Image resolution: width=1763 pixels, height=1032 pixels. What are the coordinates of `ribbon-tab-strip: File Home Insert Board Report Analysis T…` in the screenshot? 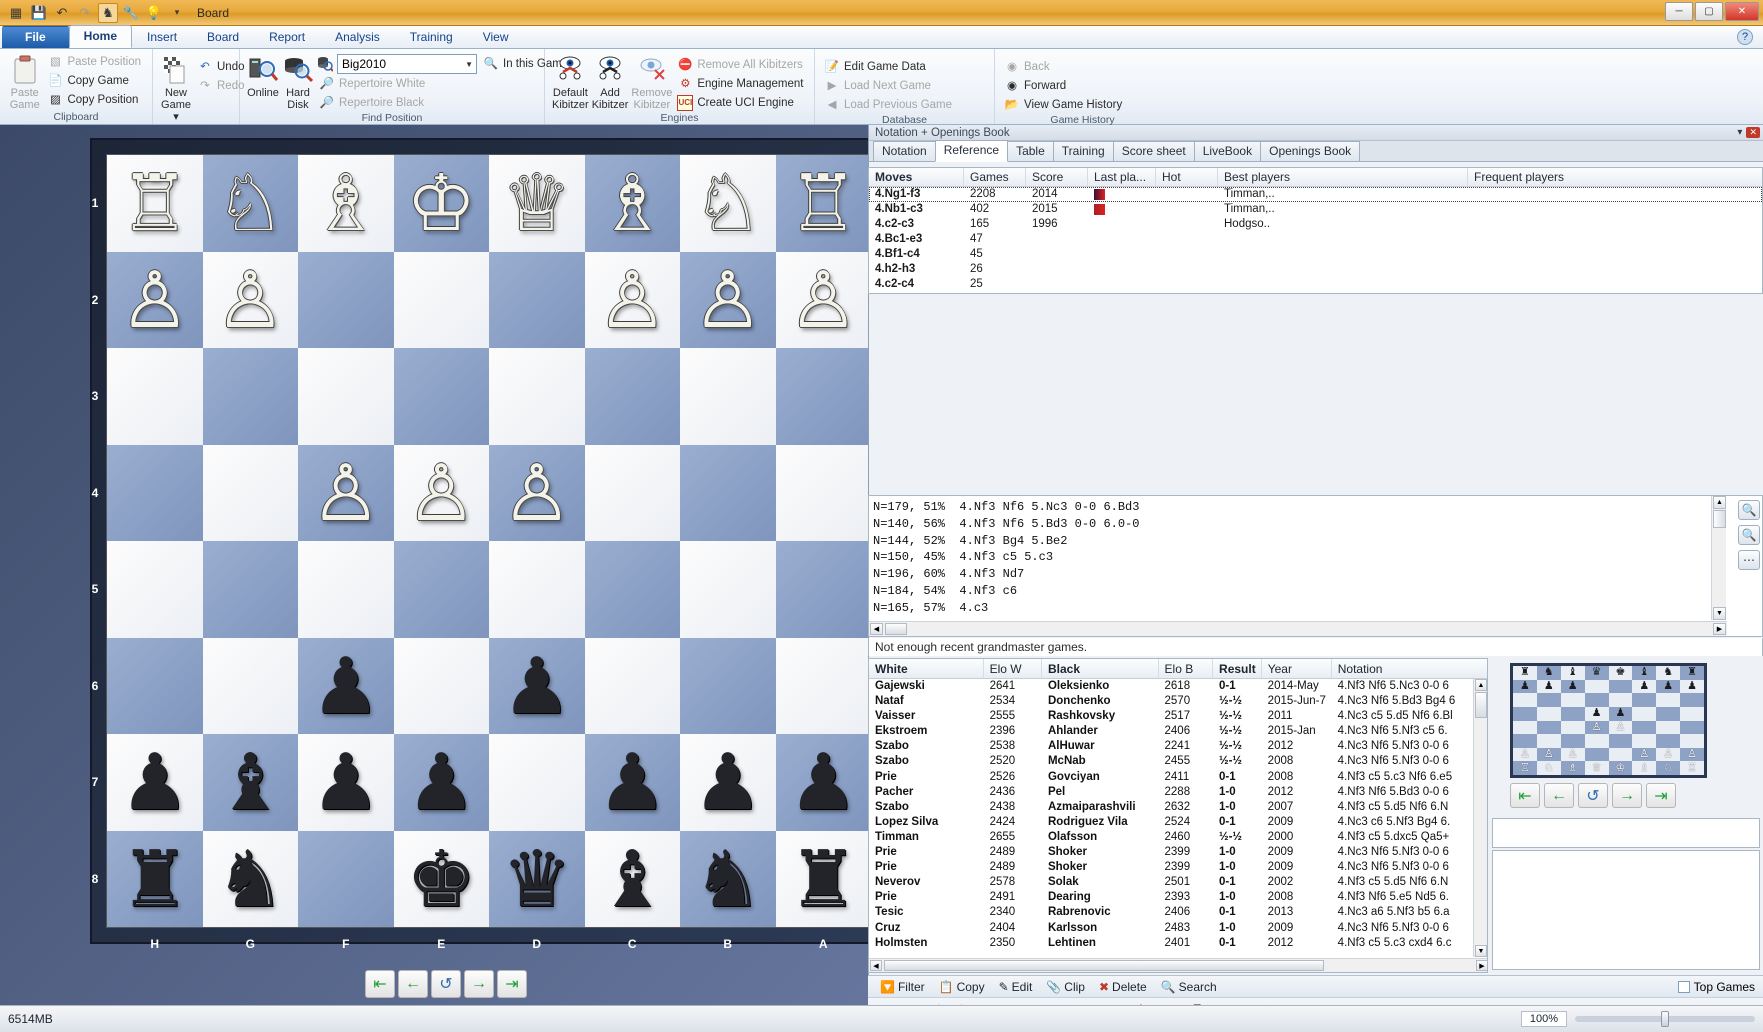 It's located at (881, 37).